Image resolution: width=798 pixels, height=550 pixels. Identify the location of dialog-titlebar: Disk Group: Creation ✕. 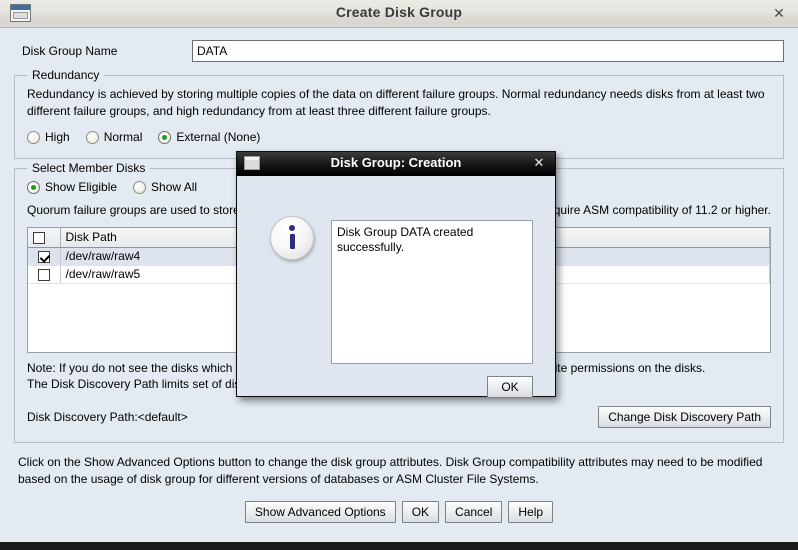
(396, 164).